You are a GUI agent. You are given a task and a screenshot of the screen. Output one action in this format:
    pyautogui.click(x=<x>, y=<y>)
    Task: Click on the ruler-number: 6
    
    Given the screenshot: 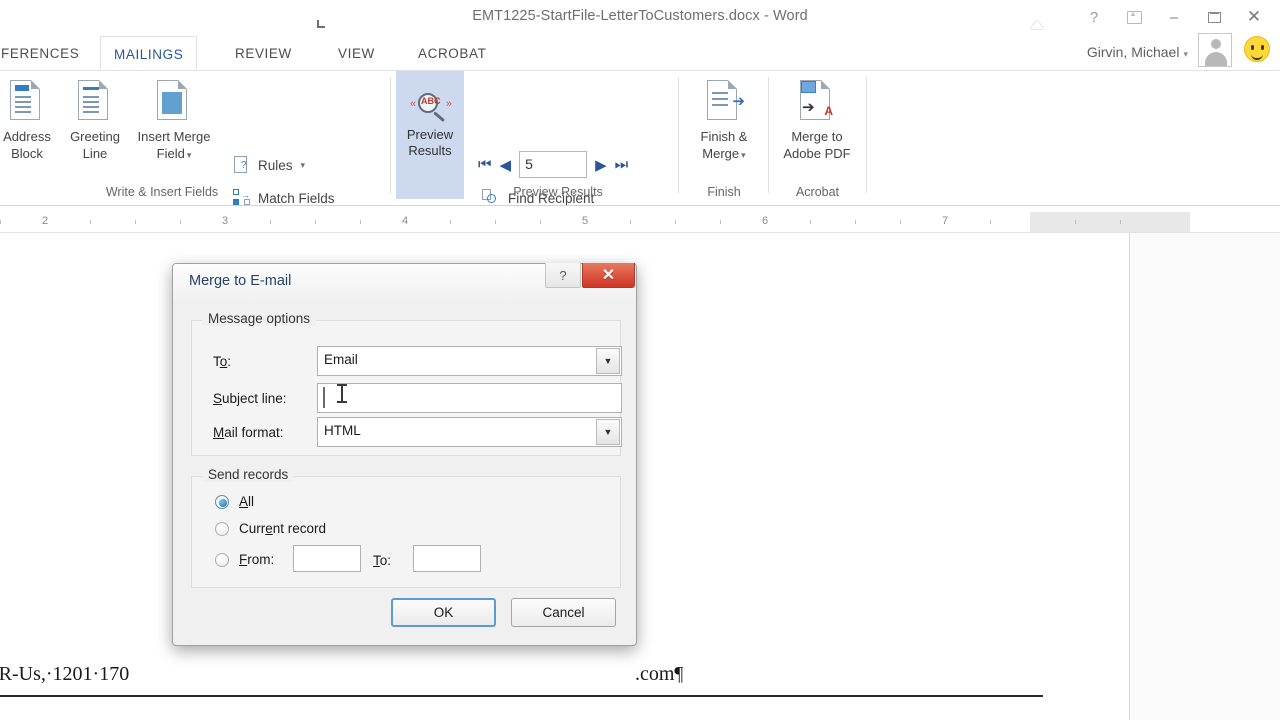 What is the action you would take?
    pyautogui.click(x=765, y=221)
    